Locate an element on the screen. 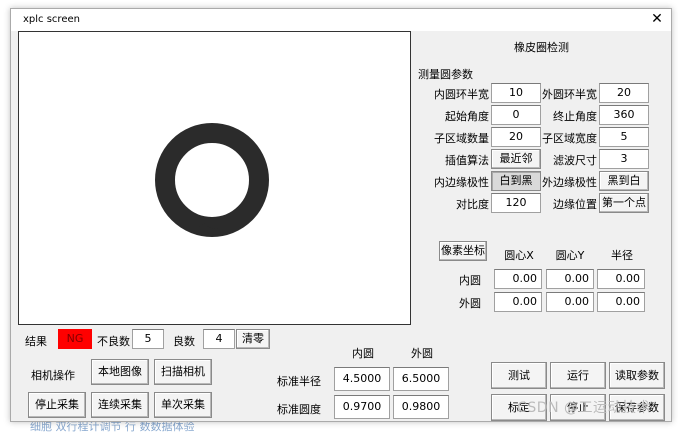 The height and width of the screenshot is (434, 678). param-label: 终止角度 is located at coordinates (575, 116).